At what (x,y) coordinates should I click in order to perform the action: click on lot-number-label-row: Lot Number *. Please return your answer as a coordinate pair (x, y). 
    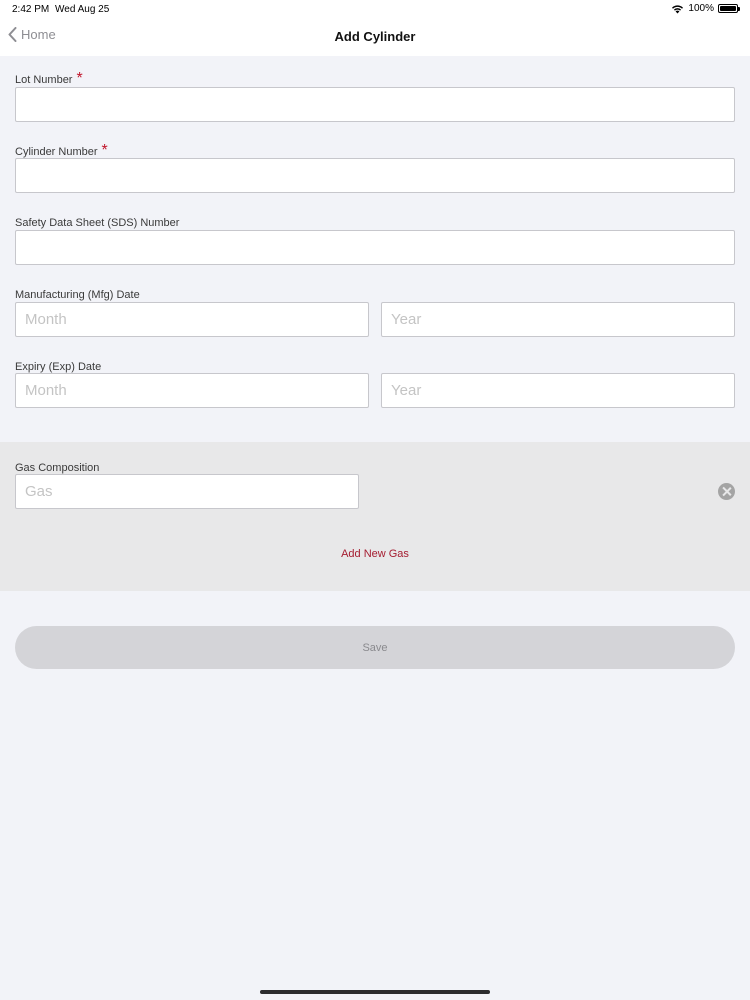
    Looking at the image, I should click on (49, 79).